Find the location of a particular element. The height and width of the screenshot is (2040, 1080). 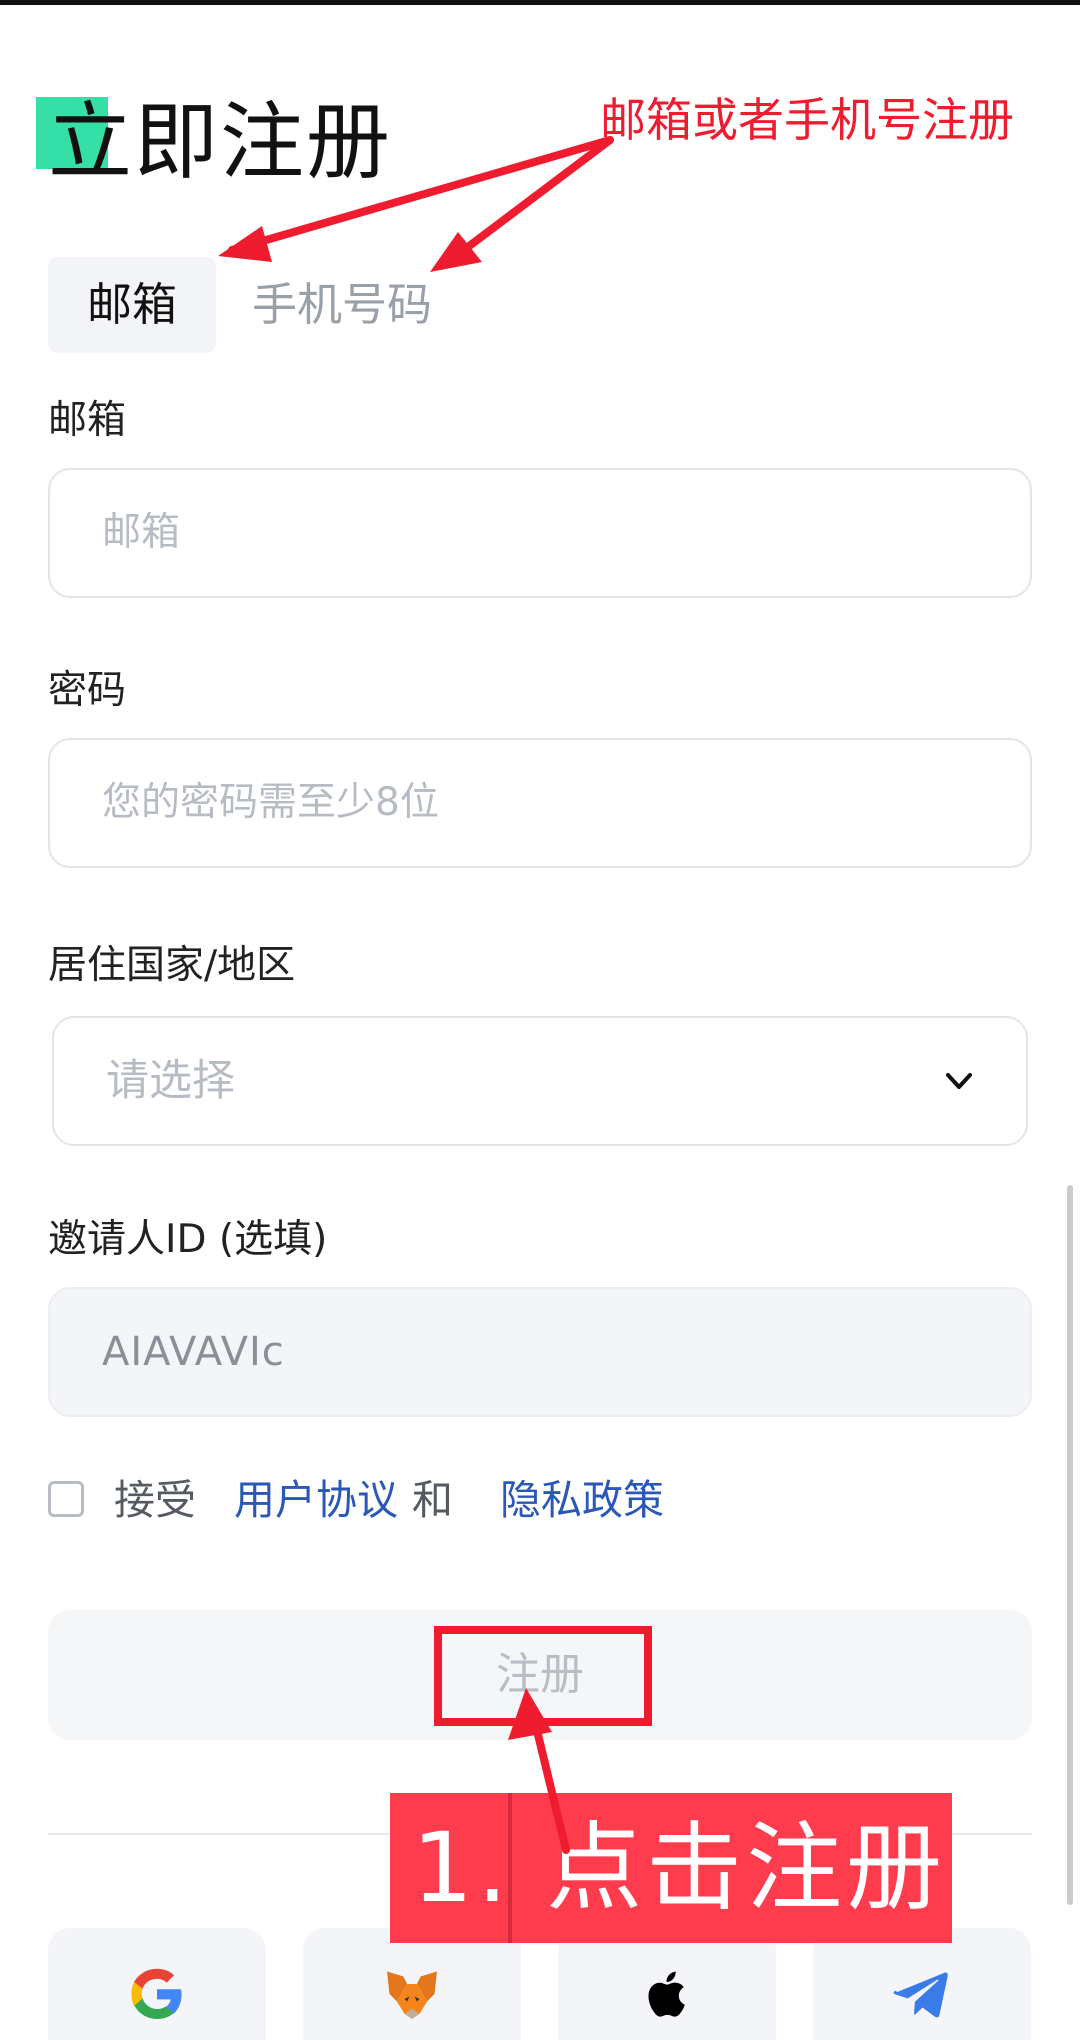

scrollbar is located at coordinates (1070, 1545).